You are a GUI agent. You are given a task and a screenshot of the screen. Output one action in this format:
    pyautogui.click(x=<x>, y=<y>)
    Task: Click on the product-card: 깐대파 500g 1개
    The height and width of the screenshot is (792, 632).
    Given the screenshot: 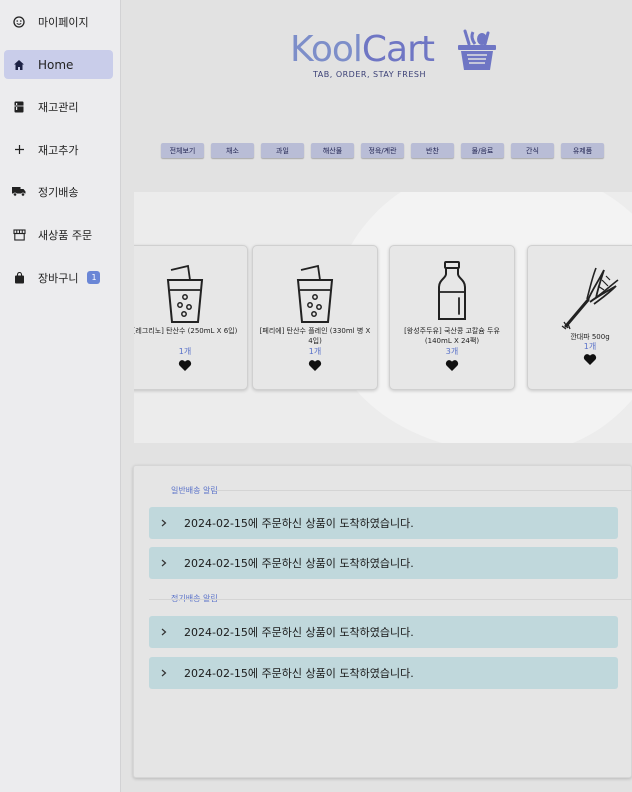 What is the action you would take?
    pyautogui.click(x=579, y=317)
    